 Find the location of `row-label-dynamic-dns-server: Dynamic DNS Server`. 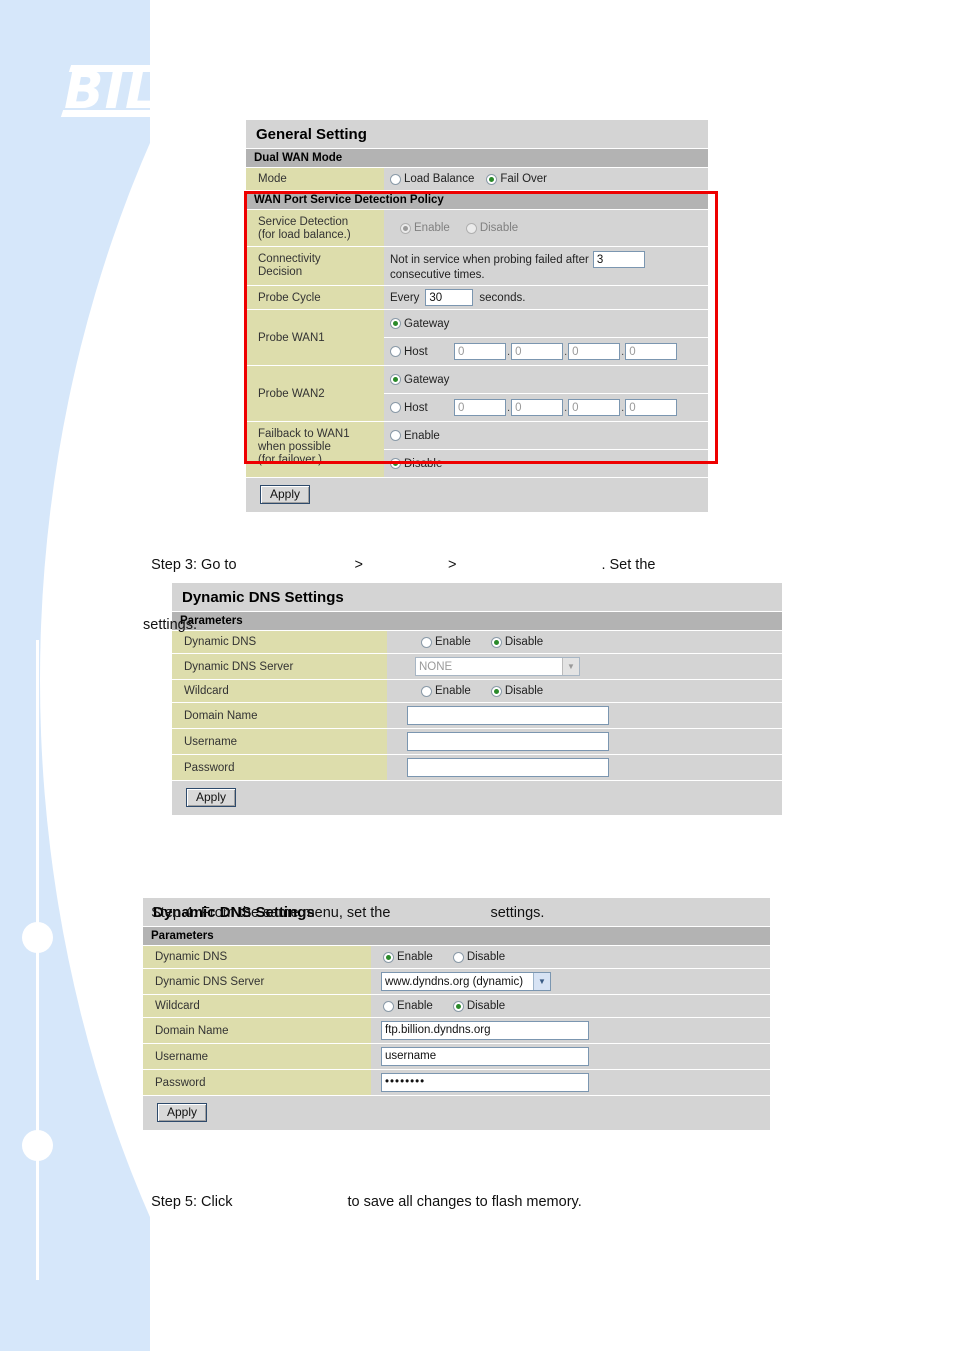

row-label-dynamic-dns-server: Dynamic DNS Server is located at coordinates (257, 981).